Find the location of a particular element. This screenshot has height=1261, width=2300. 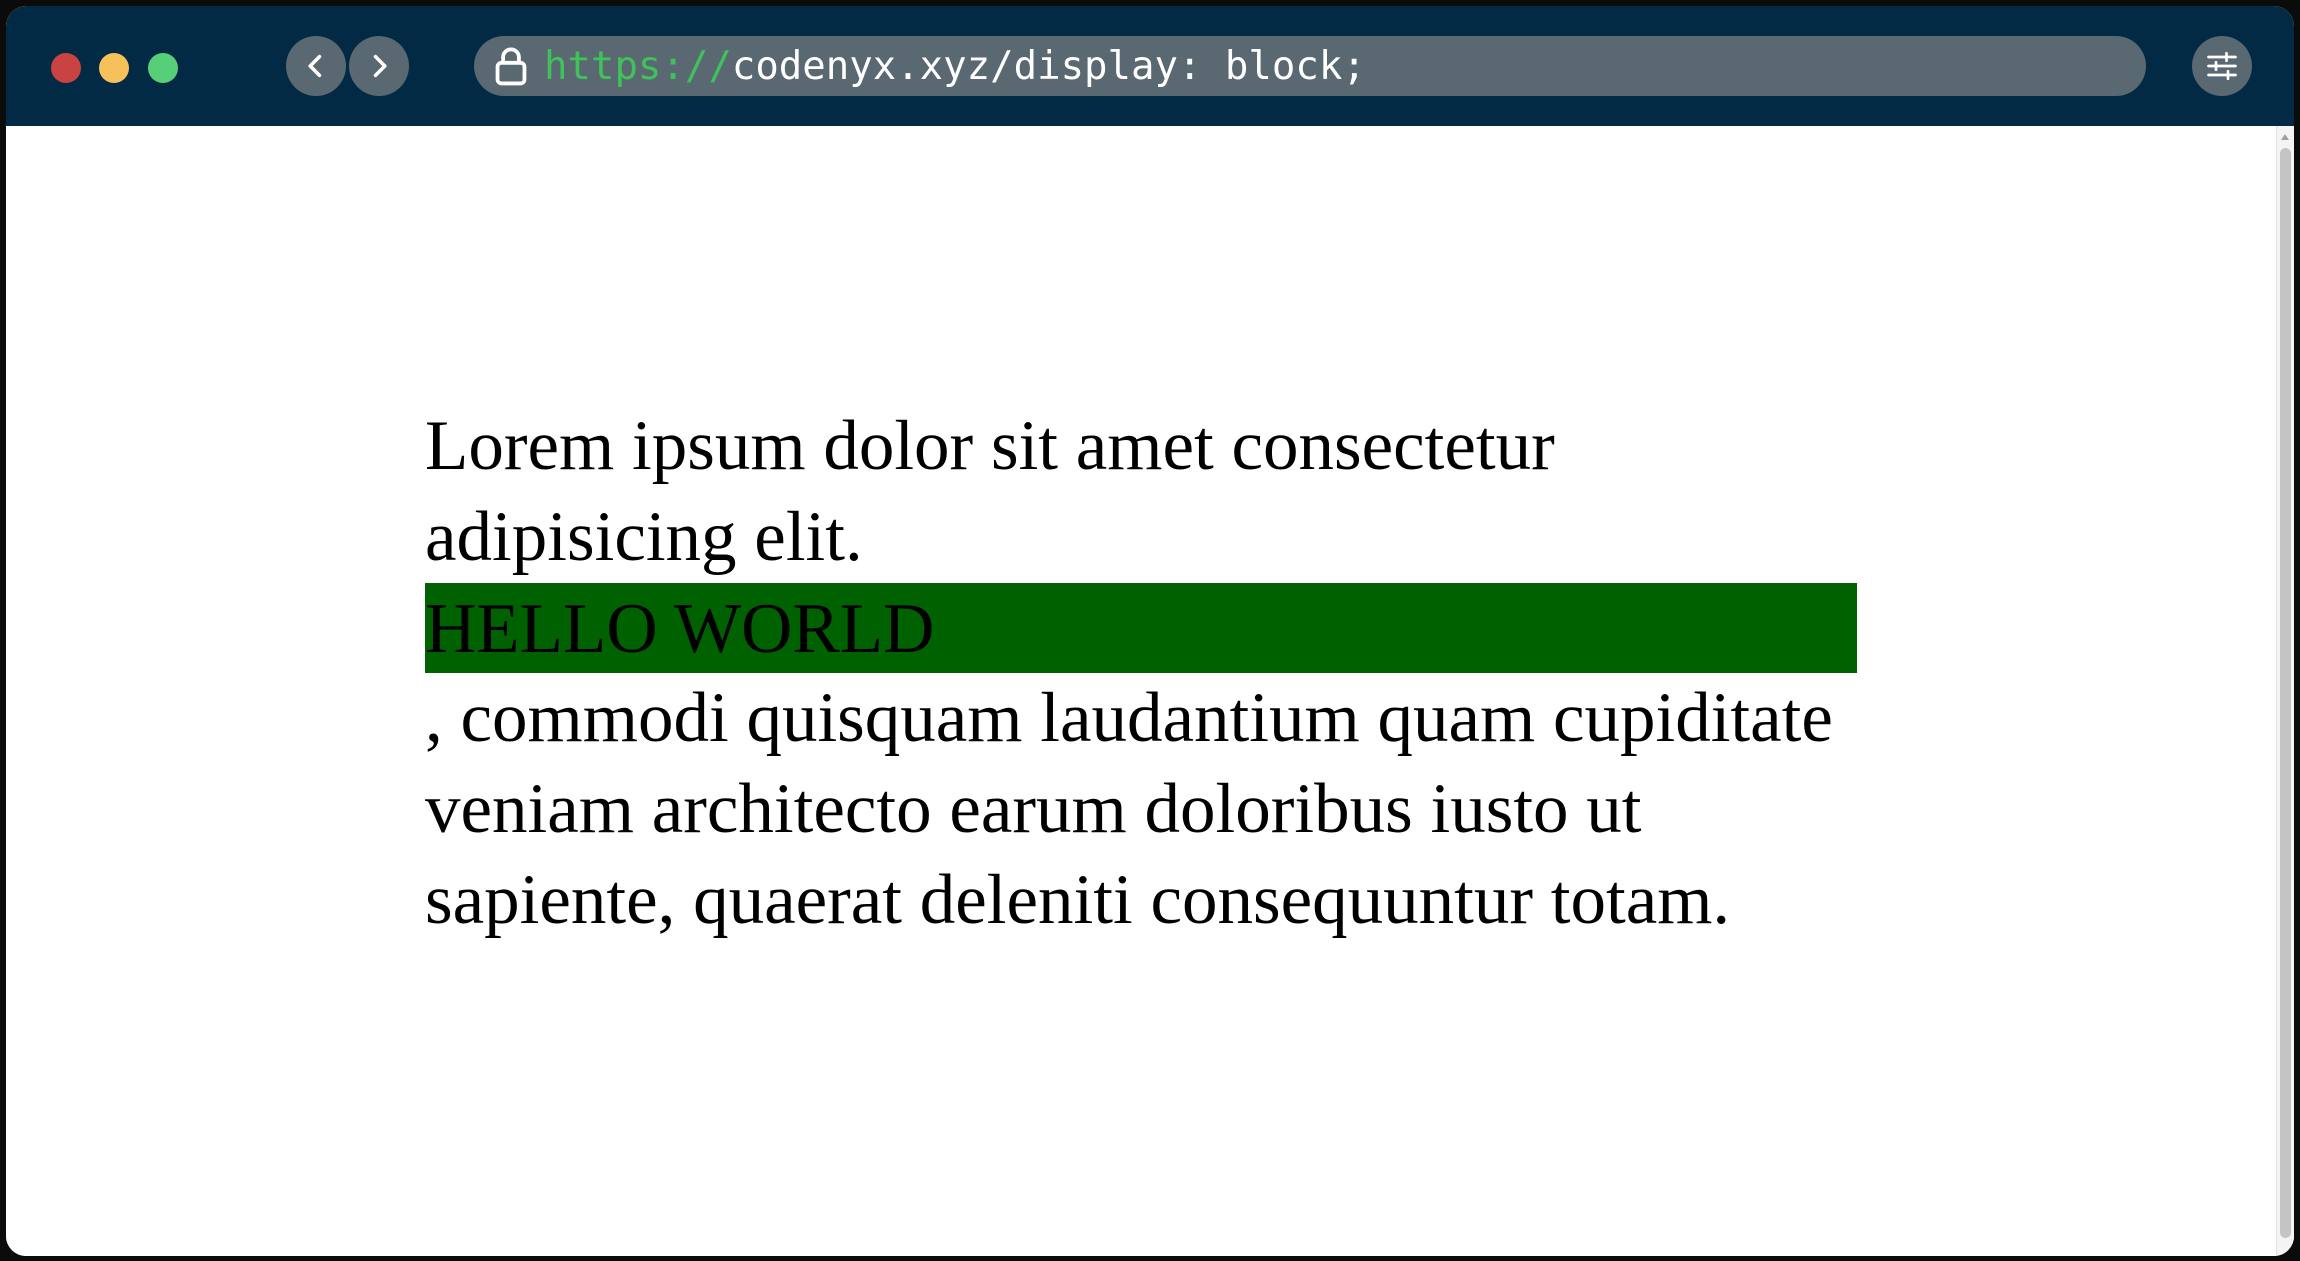

scroll-up-arrow-icon is located at coordinates (2285, 137).